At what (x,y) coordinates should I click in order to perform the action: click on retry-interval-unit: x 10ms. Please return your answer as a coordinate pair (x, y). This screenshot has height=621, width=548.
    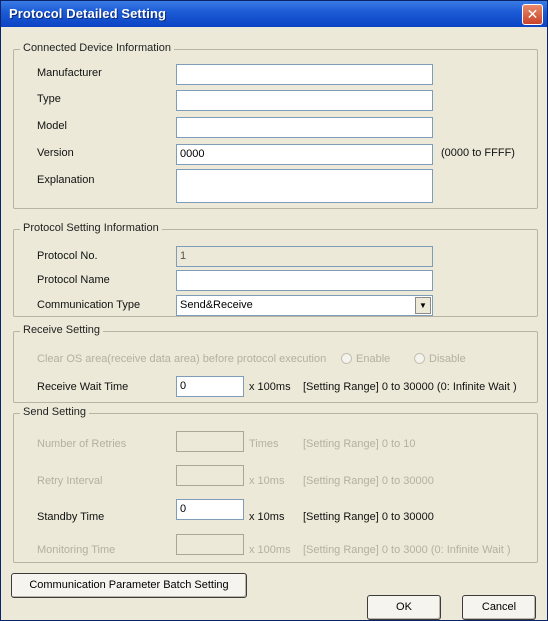
    Looking at the image, I should click on (267, 481).